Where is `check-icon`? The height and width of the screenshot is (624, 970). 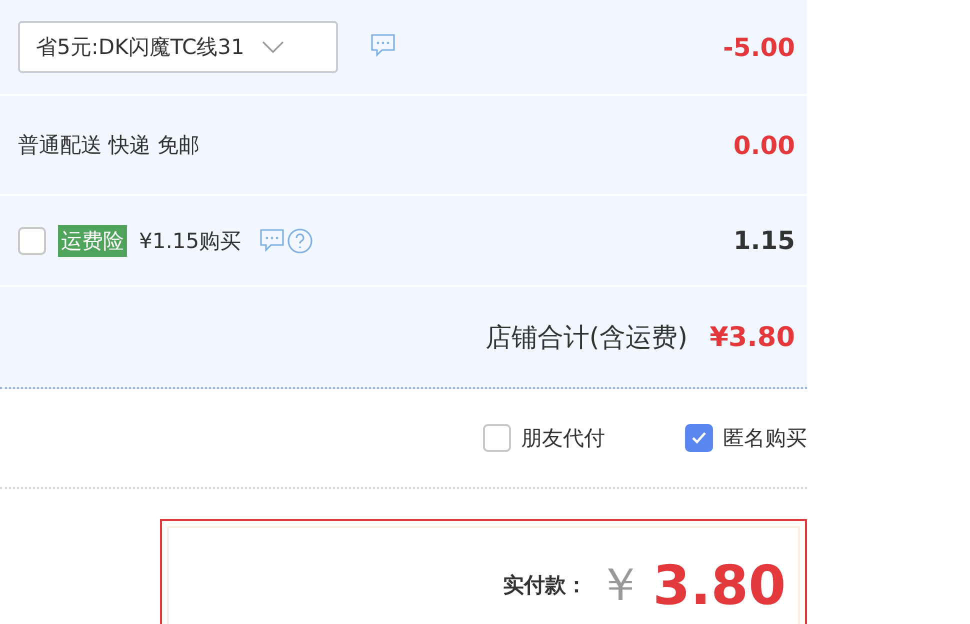
check-icon is located at coordinates (699, 438).